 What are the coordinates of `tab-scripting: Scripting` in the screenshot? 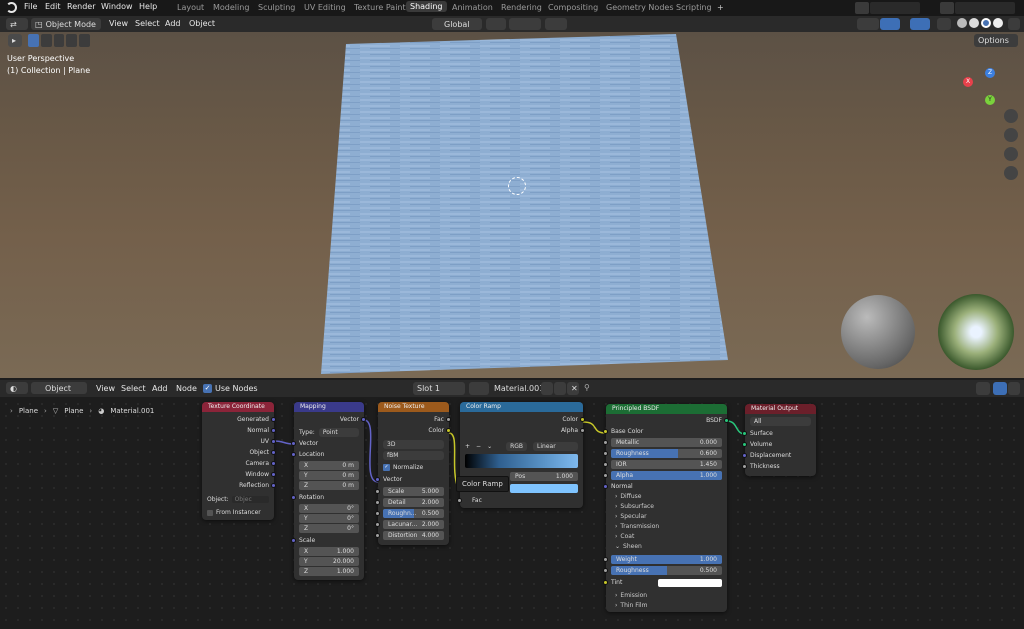 It's located at (694, 7).